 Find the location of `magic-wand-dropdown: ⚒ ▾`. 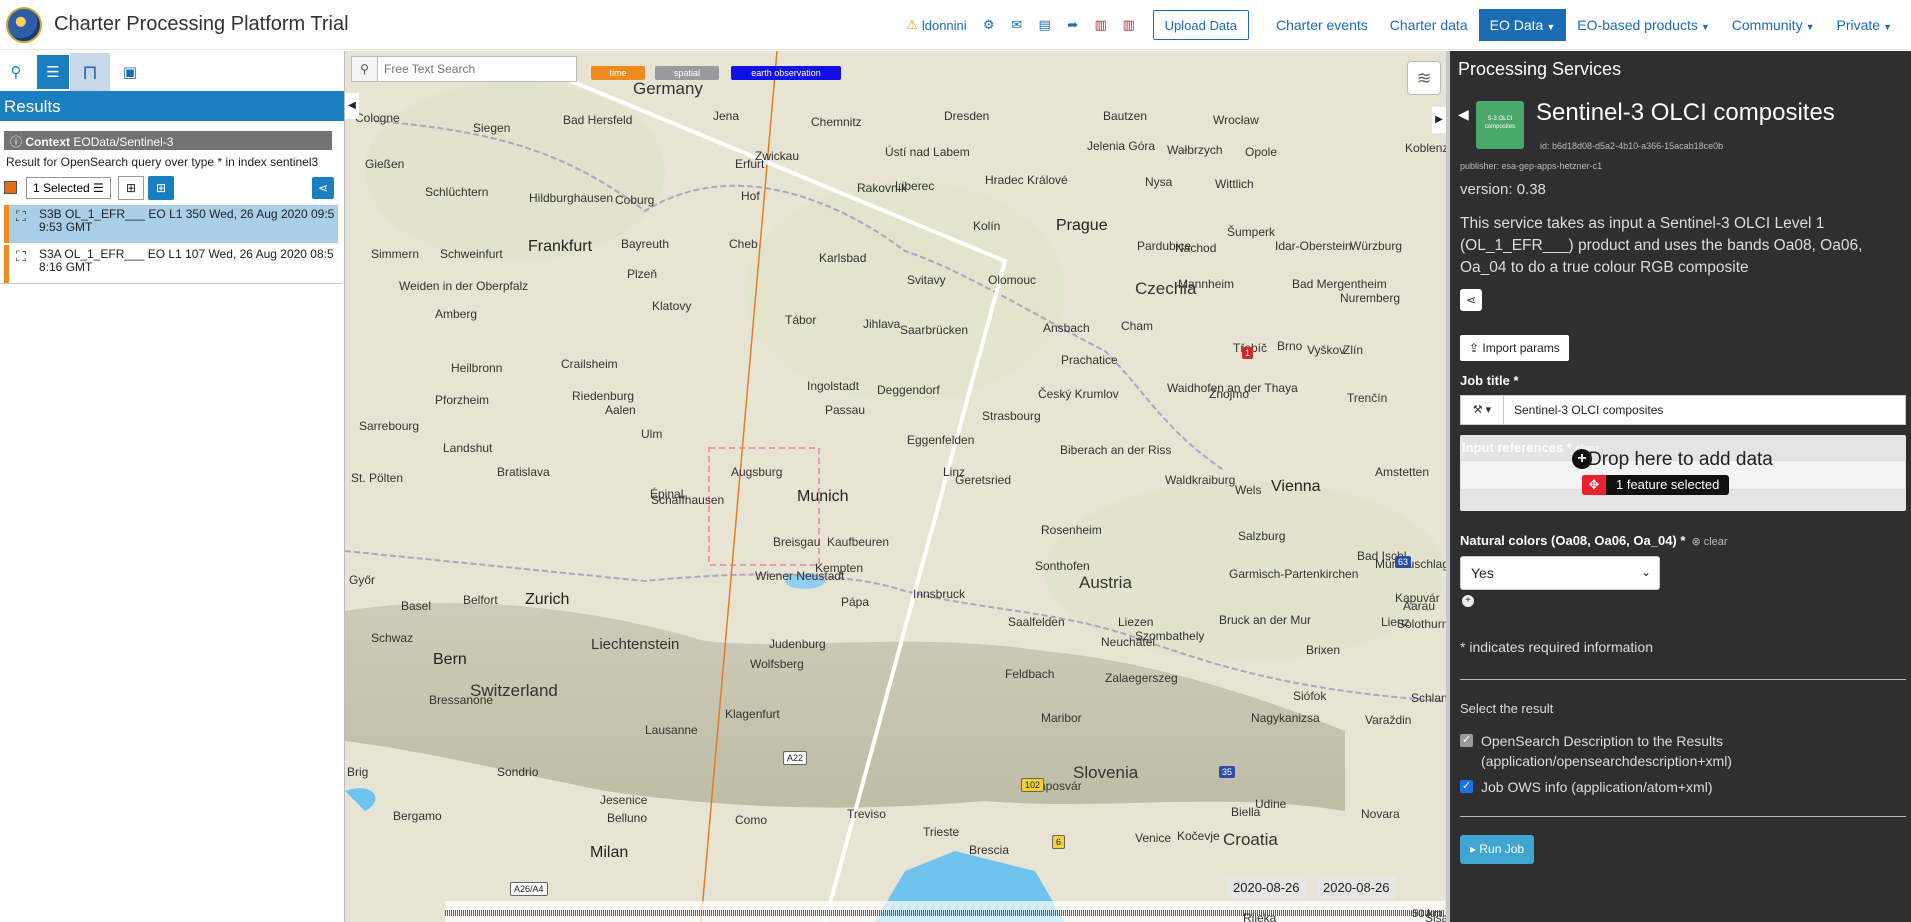

magic-wand-dropdown: ⚒ ▾ is located at coordinates (1482, 410).